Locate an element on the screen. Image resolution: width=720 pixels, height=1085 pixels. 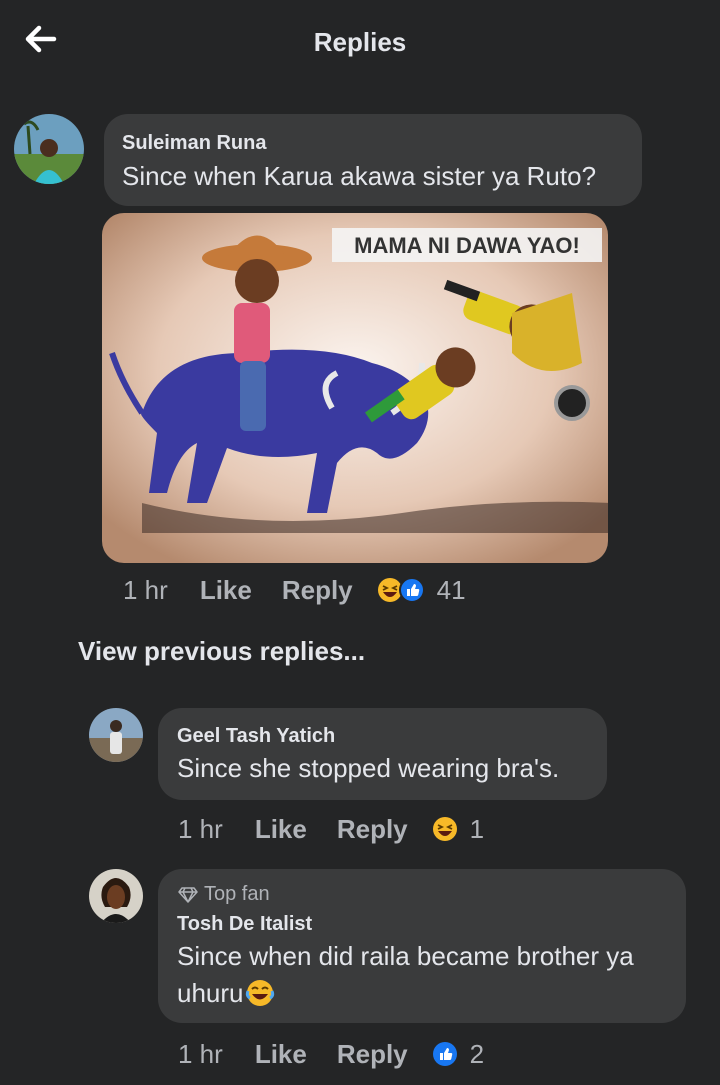
reply-text-line1: Since when did raila became brother ya is located at coordinates (405, 956).